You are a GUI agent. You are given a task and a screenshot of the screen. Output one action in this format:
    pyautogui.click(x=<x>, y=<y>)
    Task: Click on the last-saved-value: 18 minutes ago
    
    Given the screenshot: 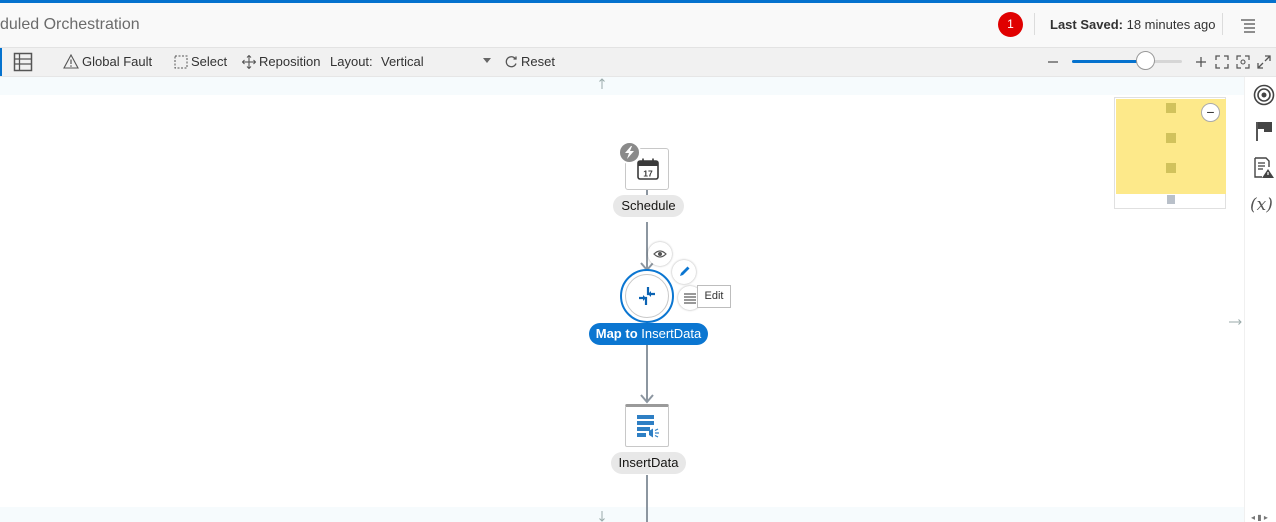 What is the action you would take?
    pyautogui.click(x=1171, y=24)
    